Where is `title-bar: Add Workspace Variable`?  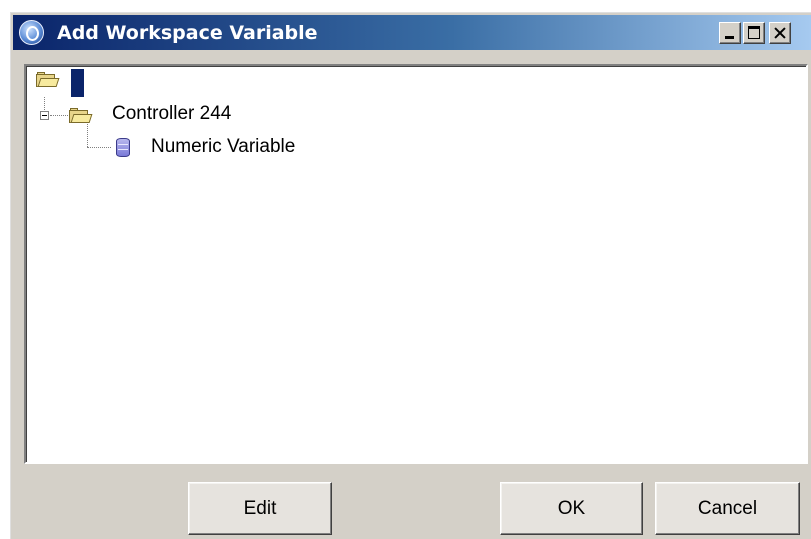
title-bar: Add Workspace Variable is located at coordinates (412, 32).